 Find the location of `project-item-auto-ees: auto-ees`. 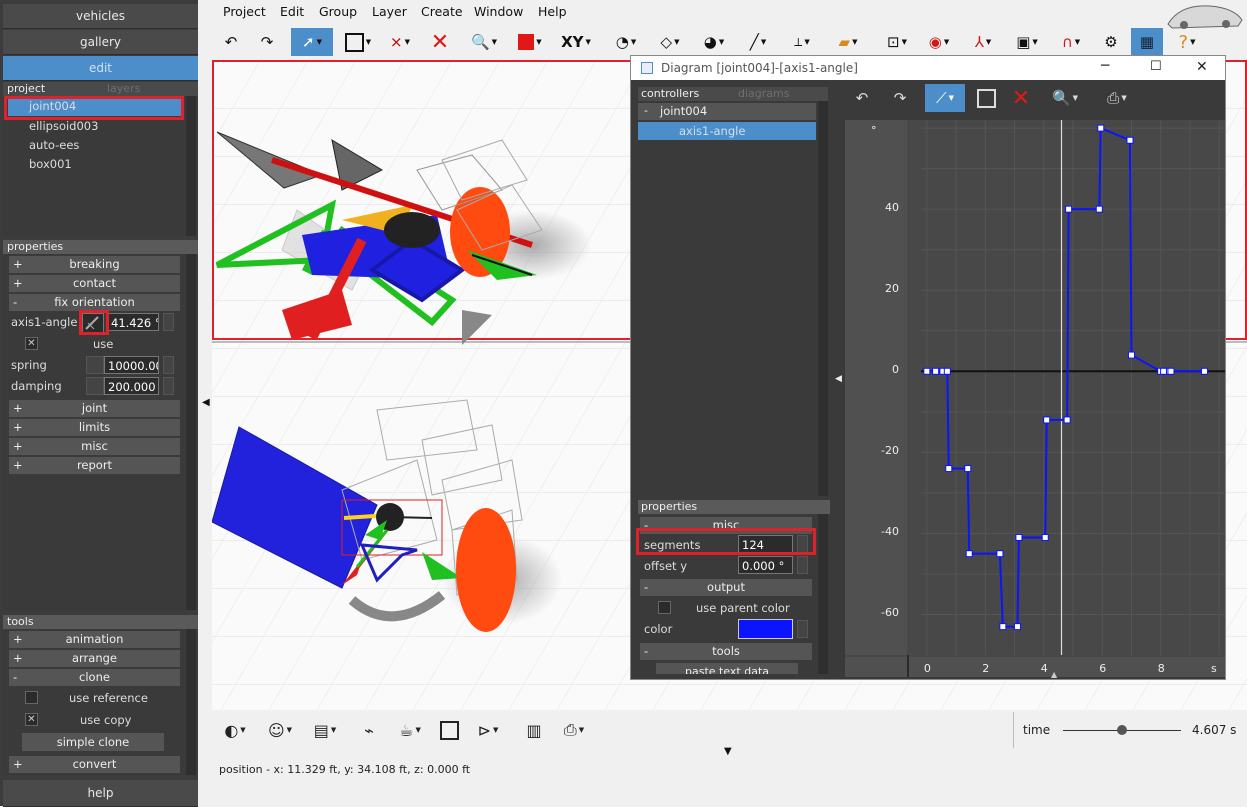

project-item-auto-ees: auto-ees is located at coordinates (54, 145).